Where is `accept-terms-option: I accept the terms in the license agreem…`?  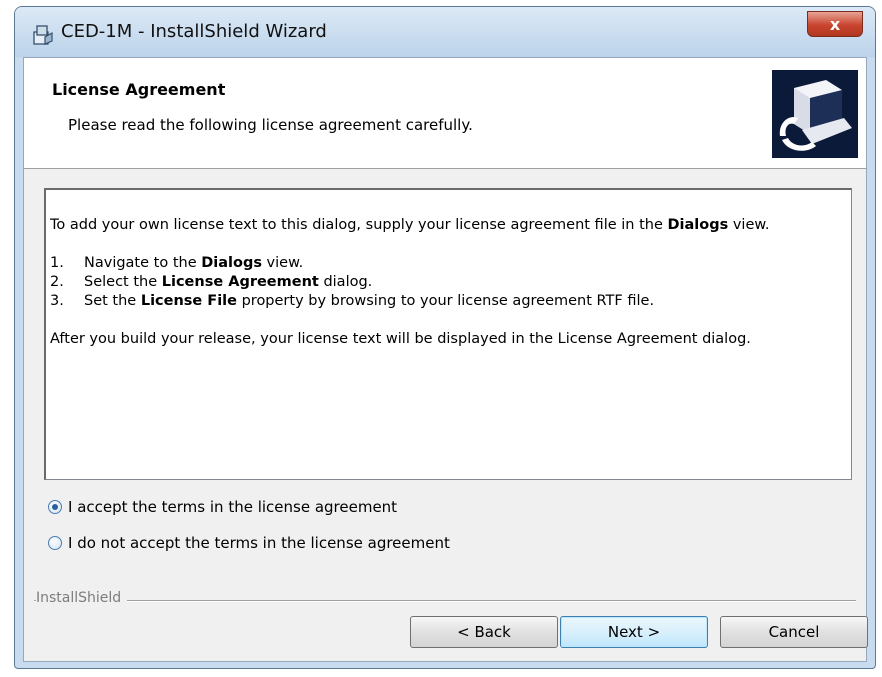
accept-terms-option: I accept the terms in the license agreem… is located at coordinates (222, 507).